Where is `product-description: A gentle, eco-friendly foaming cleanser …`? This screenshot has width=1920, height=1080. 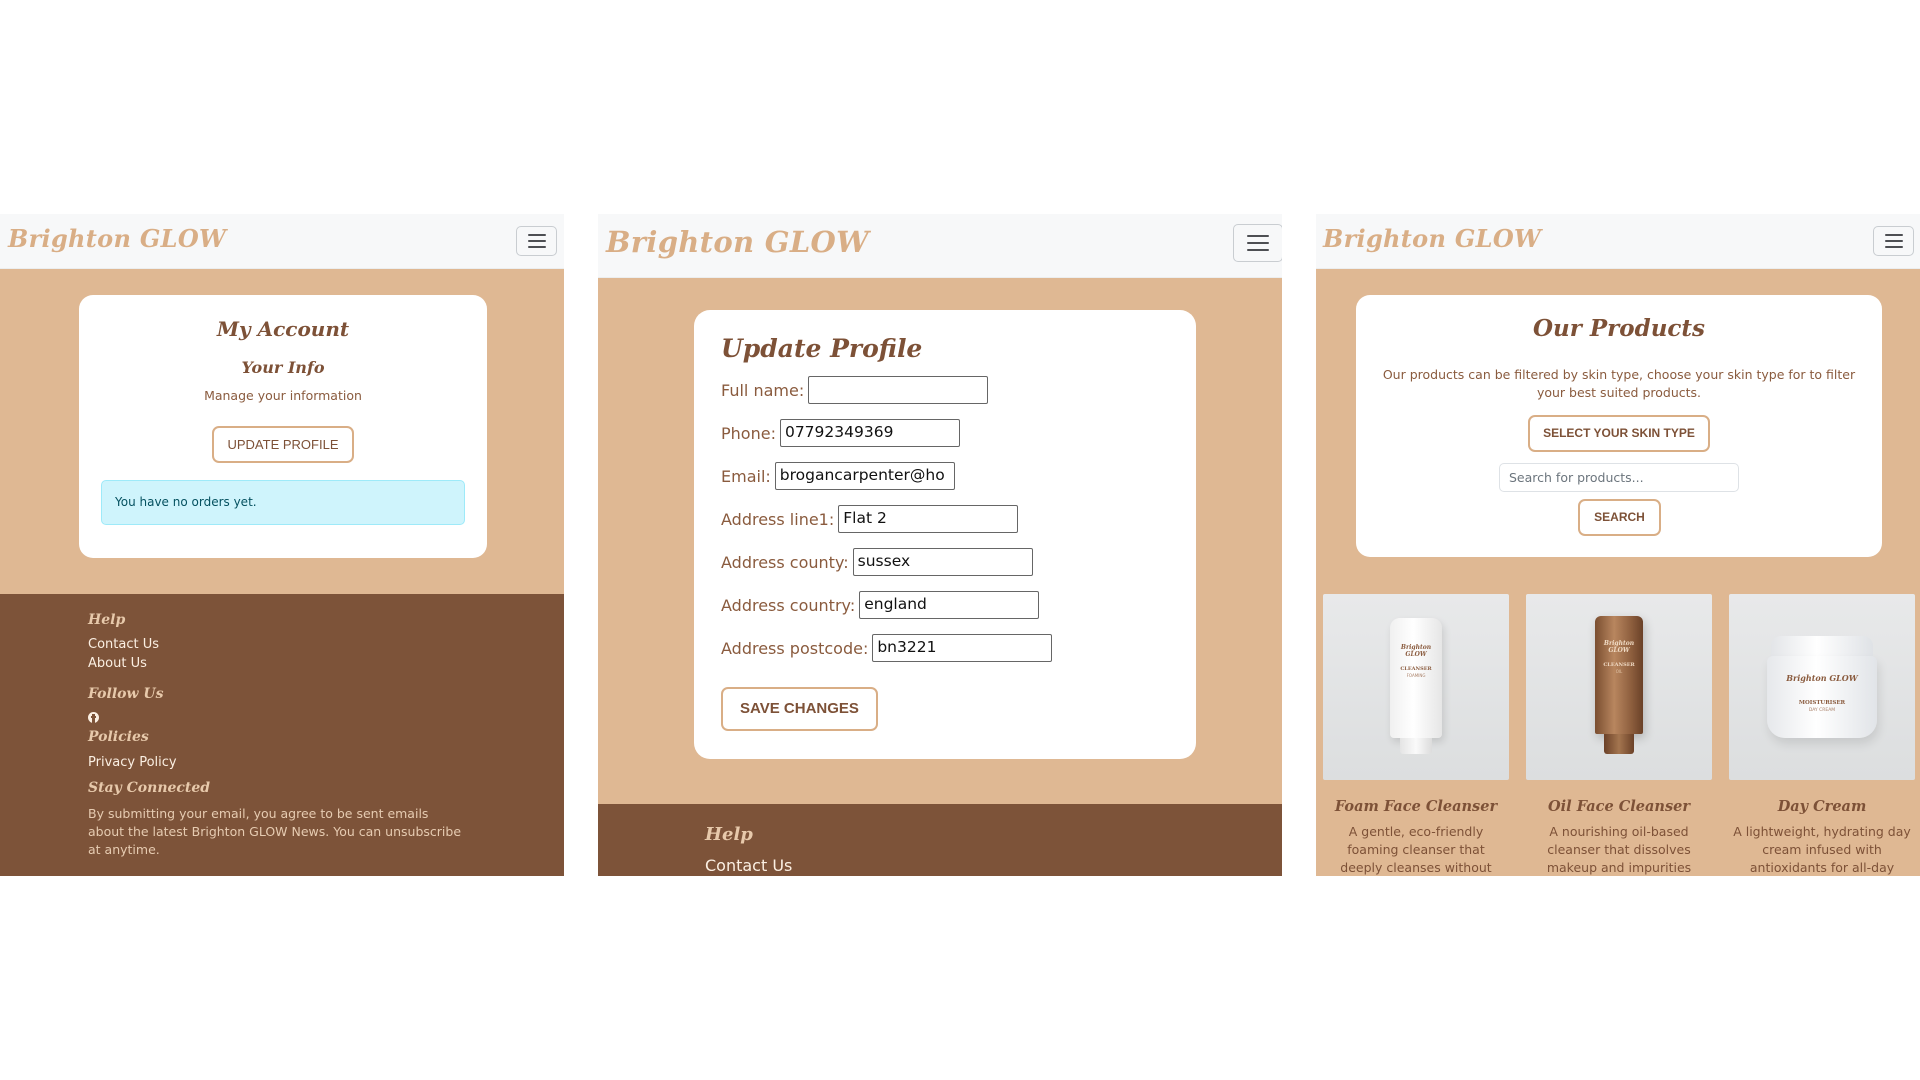
product-description: A gentle, eco-friendly foaming cleanser … is located at coordinates (1416, 849).